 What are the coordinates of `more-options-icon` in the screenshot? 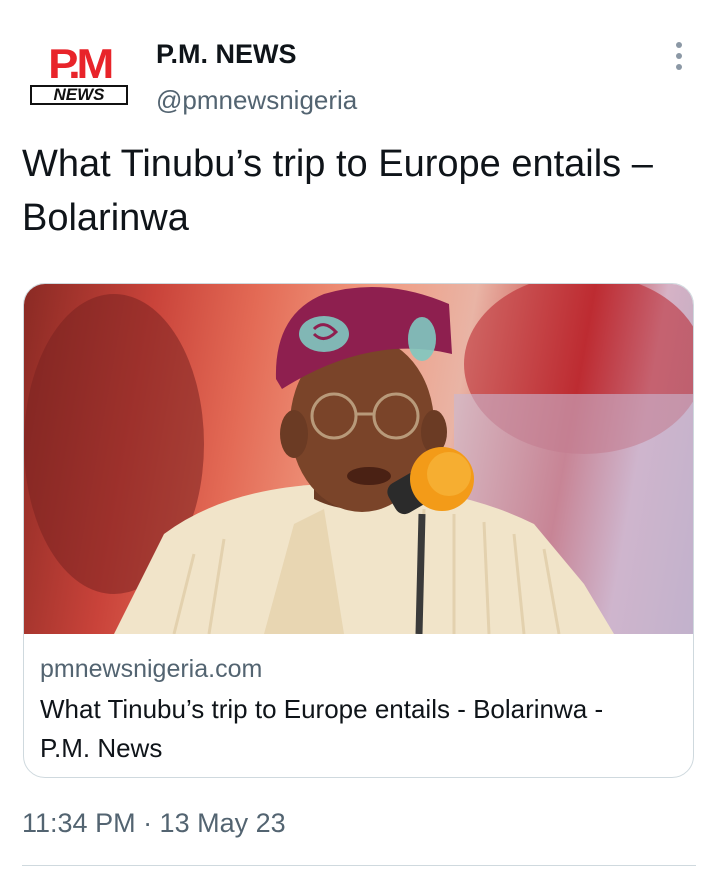 It's located at (679, 56).